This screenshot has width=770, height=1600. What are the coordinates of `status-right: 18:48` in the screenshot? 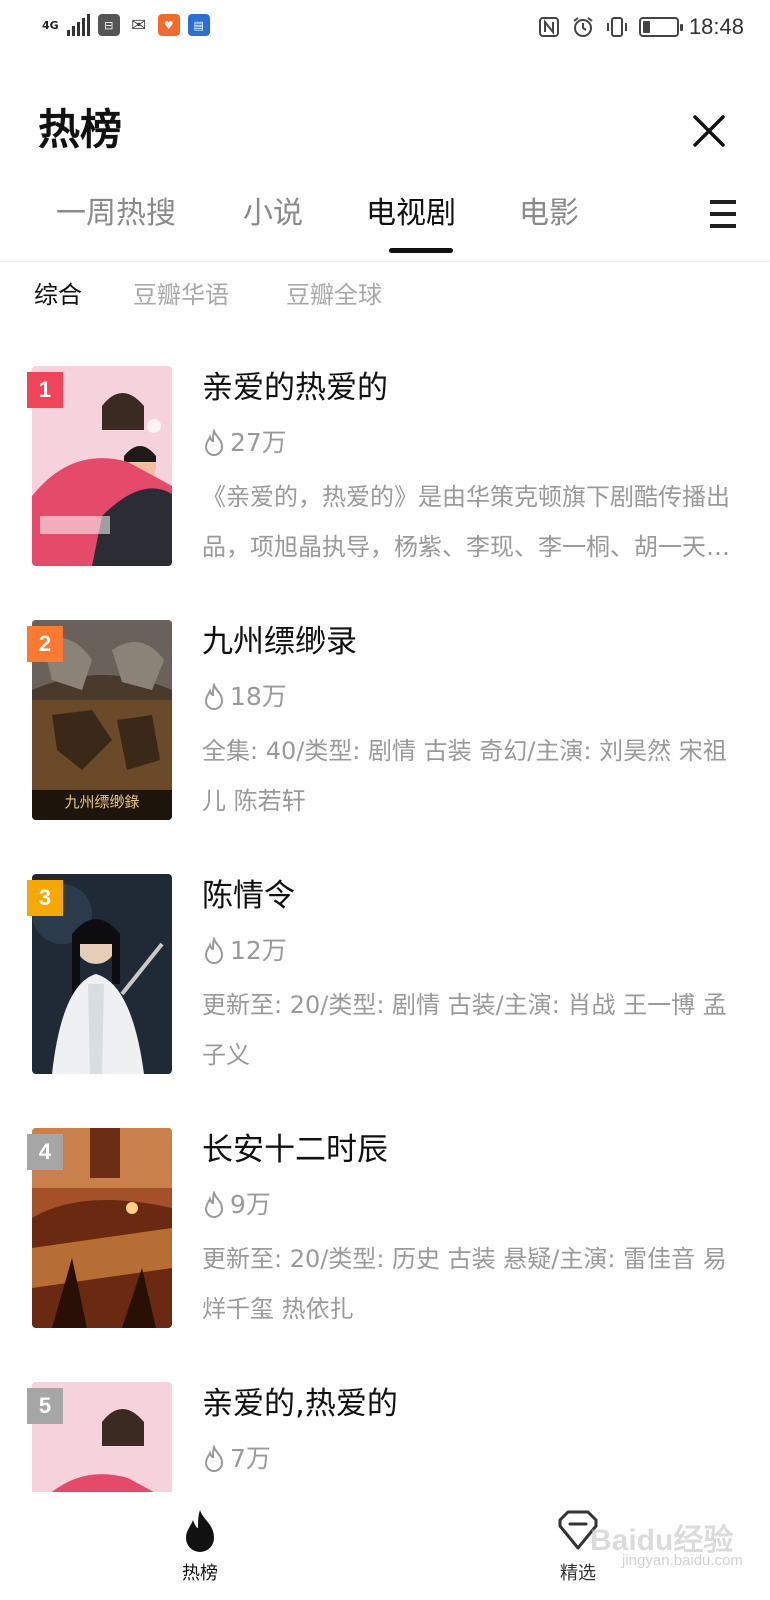 It's located at (640, 27).